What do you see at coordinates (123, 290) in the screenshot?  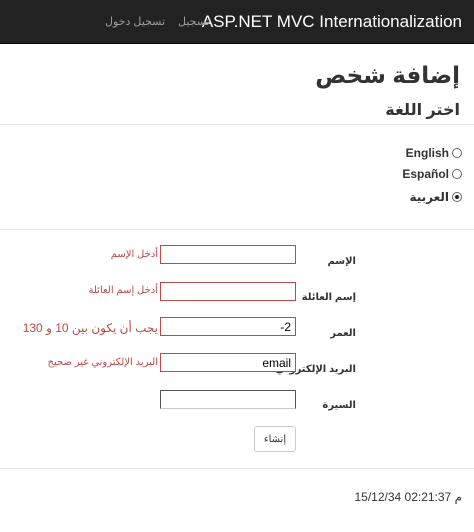 I see `family-name-error: أدخل إسم العائلة` at bounding box center [123, 290].